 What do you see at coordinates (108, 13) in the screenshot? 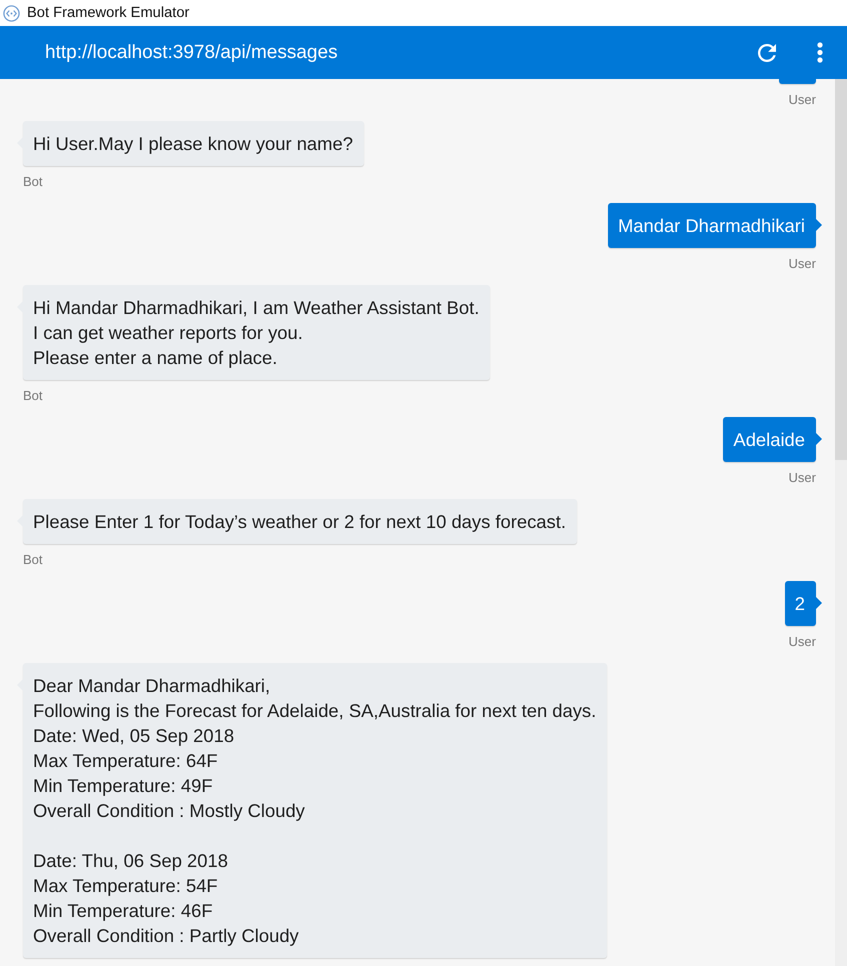
I see `window-title: Bot Framework Emulator` at bounding box center [108, 13].